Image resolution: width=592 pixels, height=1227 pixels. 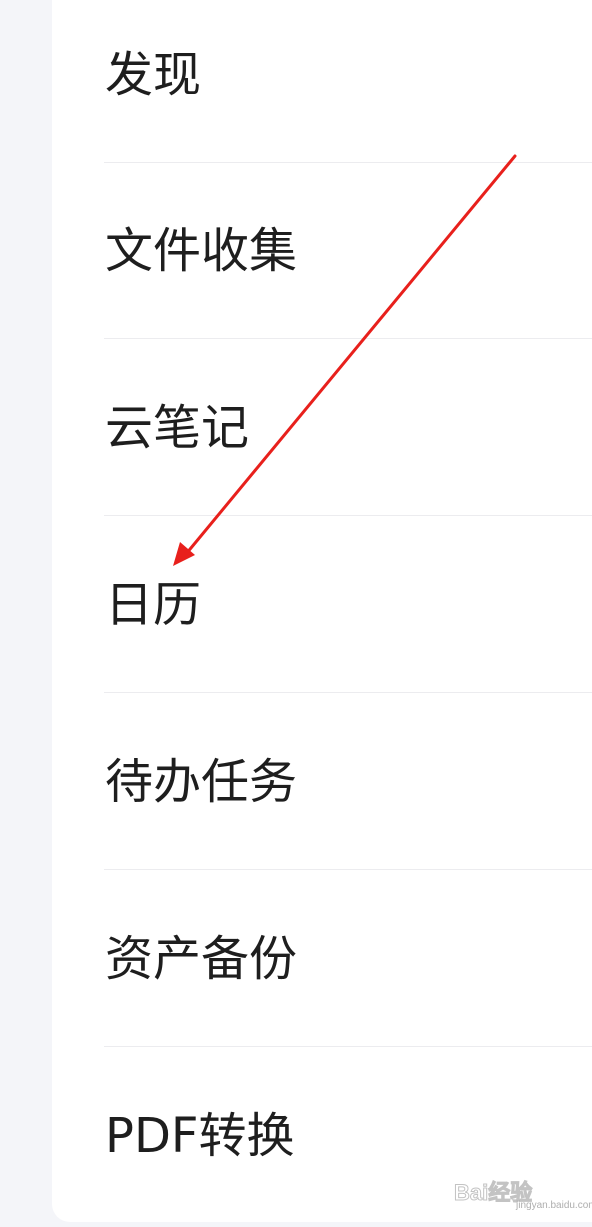 I want to click on menu-item-cloud-notes: 云笔记, so click(x=348, y=428).